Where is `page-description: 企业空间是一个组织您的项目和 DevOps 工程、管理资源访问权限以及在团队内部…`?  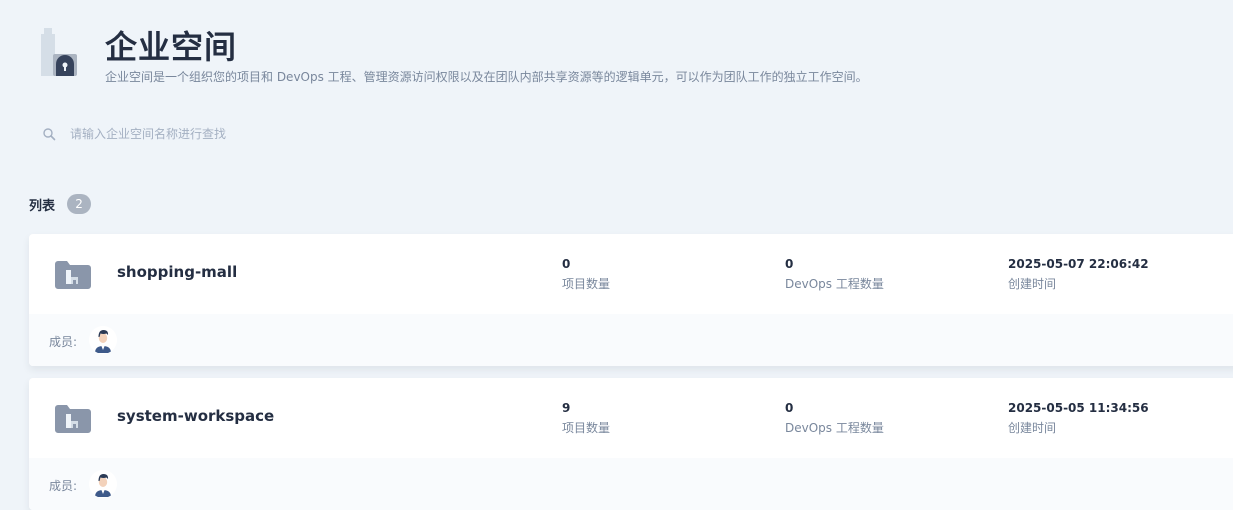 page-description: 企业空间是一个组织您的项目和 DevOps 工程、管理资源访问权限以及在团队内部… is located at coordinates (486, 77).